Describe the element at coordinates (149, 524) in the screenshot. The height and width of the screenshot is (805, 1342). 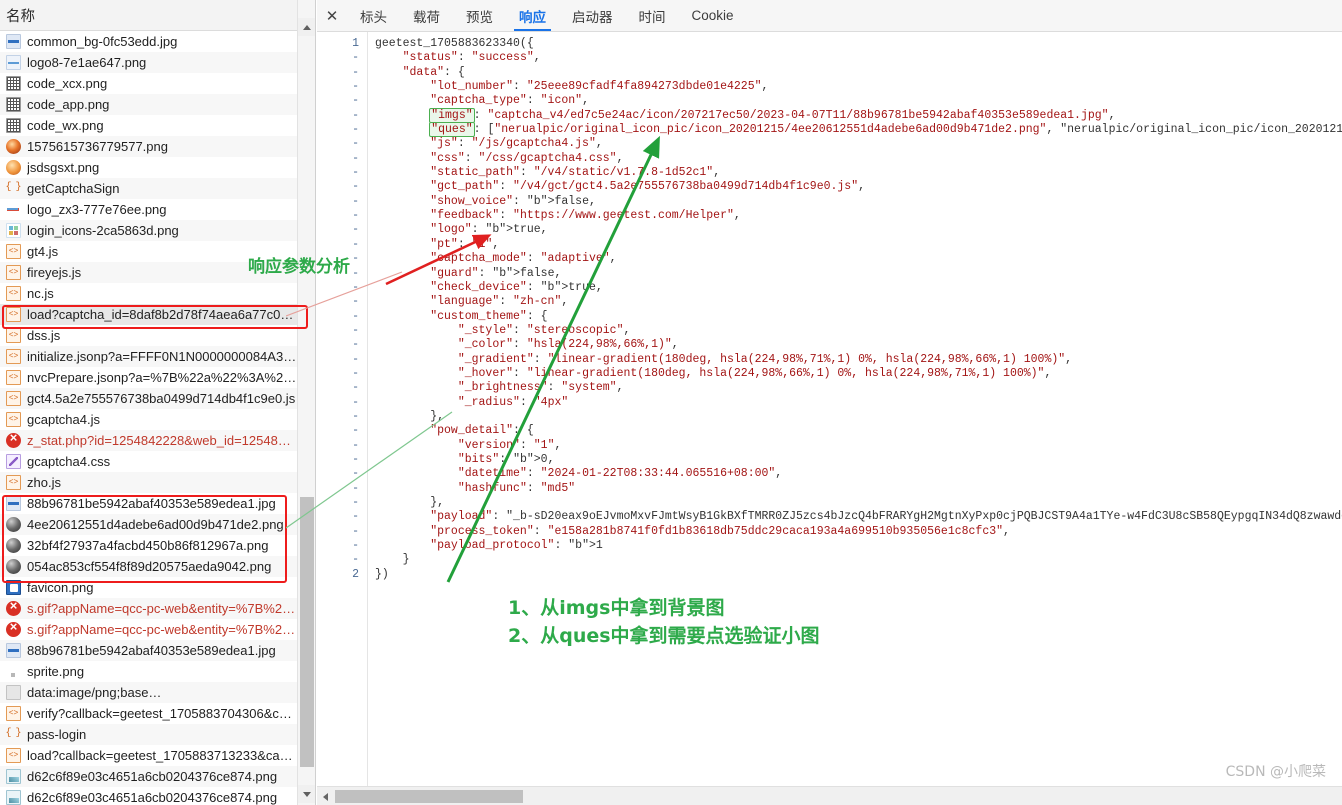
I see `list-item: 4ee20612551d4adebe6ad00d9b471de2.png` at that location.